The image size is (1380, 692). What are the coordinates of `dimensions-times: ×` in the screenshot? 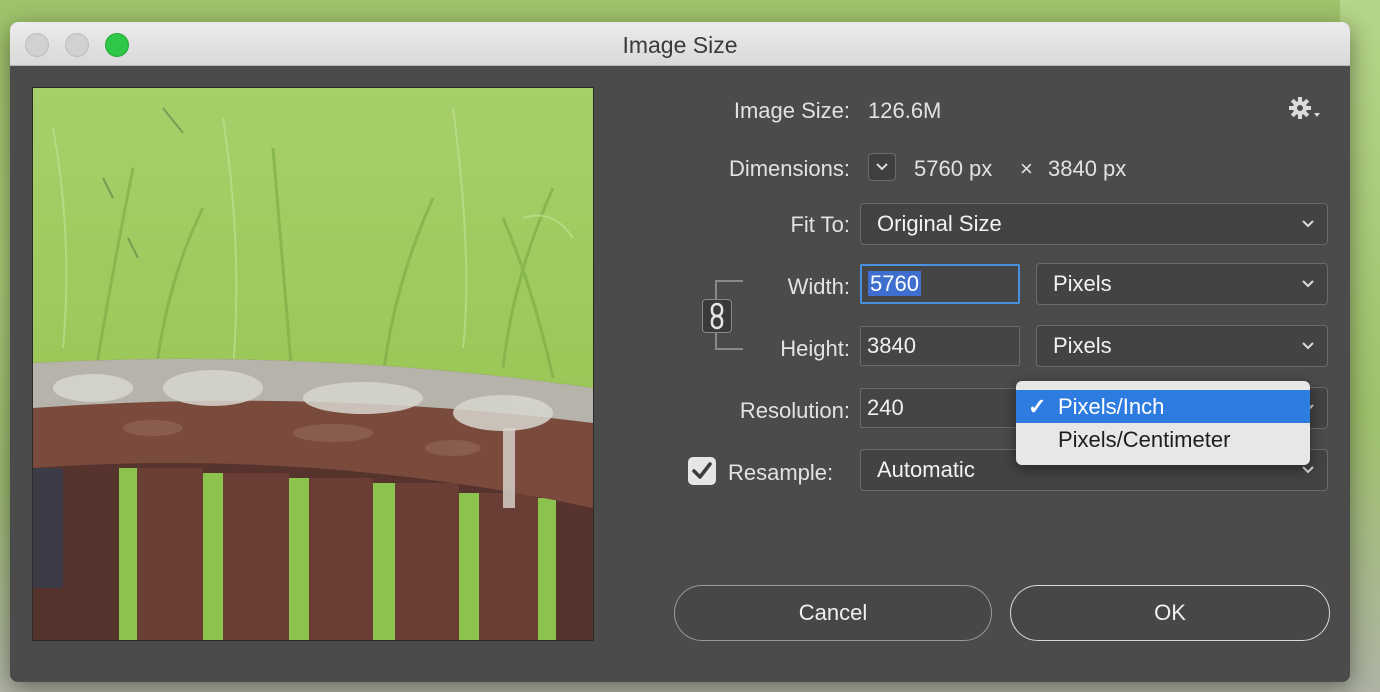 It's located at (1026, 168).